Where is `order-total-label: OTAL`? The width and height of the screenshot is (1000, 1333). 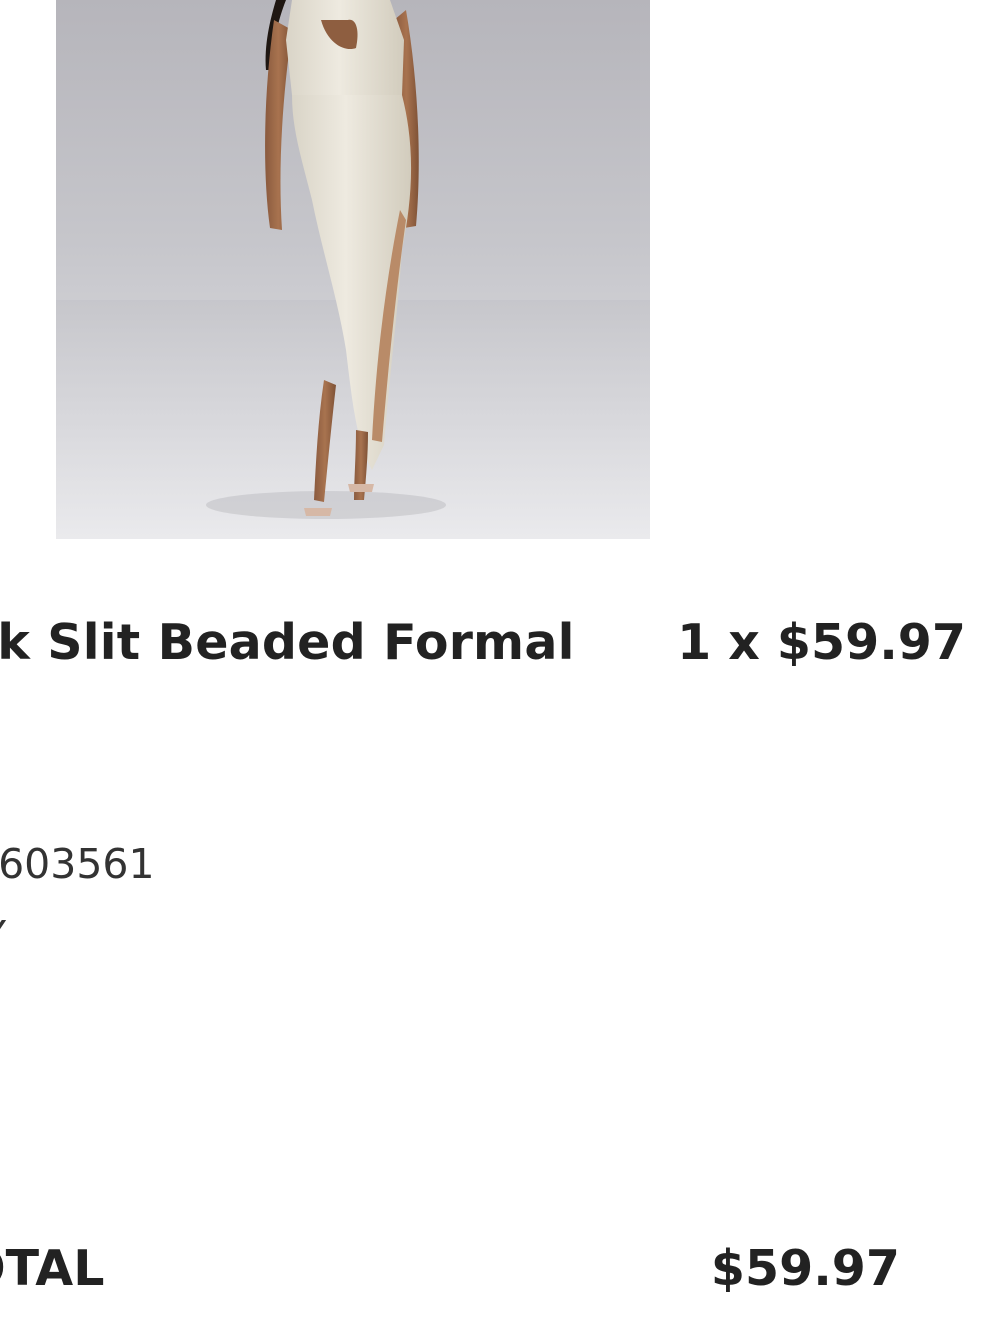 order-total-label: OTAL is located at coordinates (52, 1268).